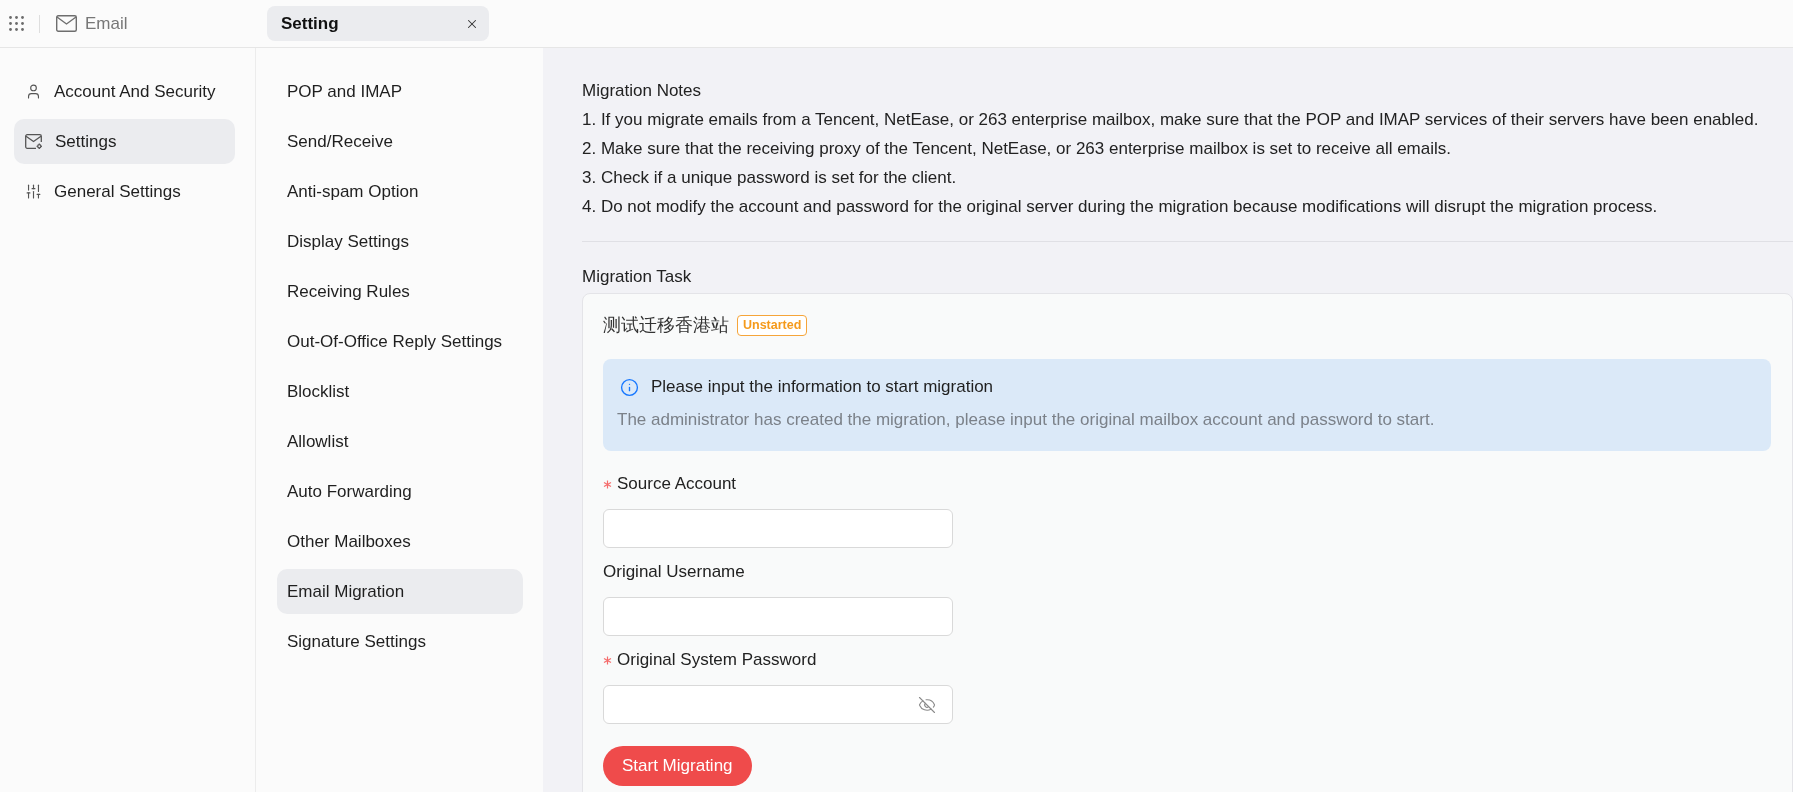  What do you see at coordinates (778, 616) in the screenshot?
I see `username-field` at bounding box center [778, 616].